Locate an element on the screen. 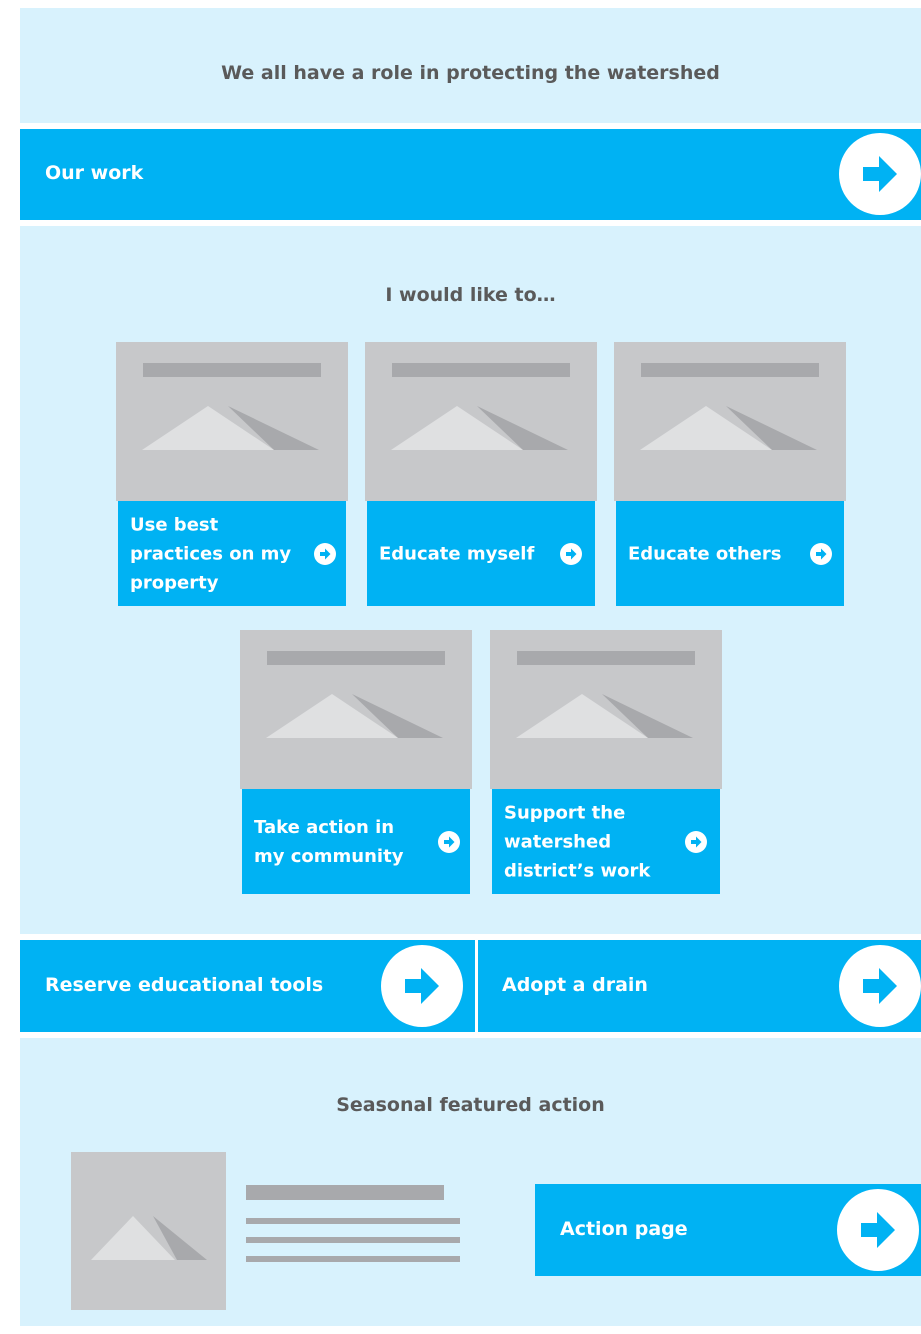  card-label: Use best practices on my property is located at coordinates (211, 553).